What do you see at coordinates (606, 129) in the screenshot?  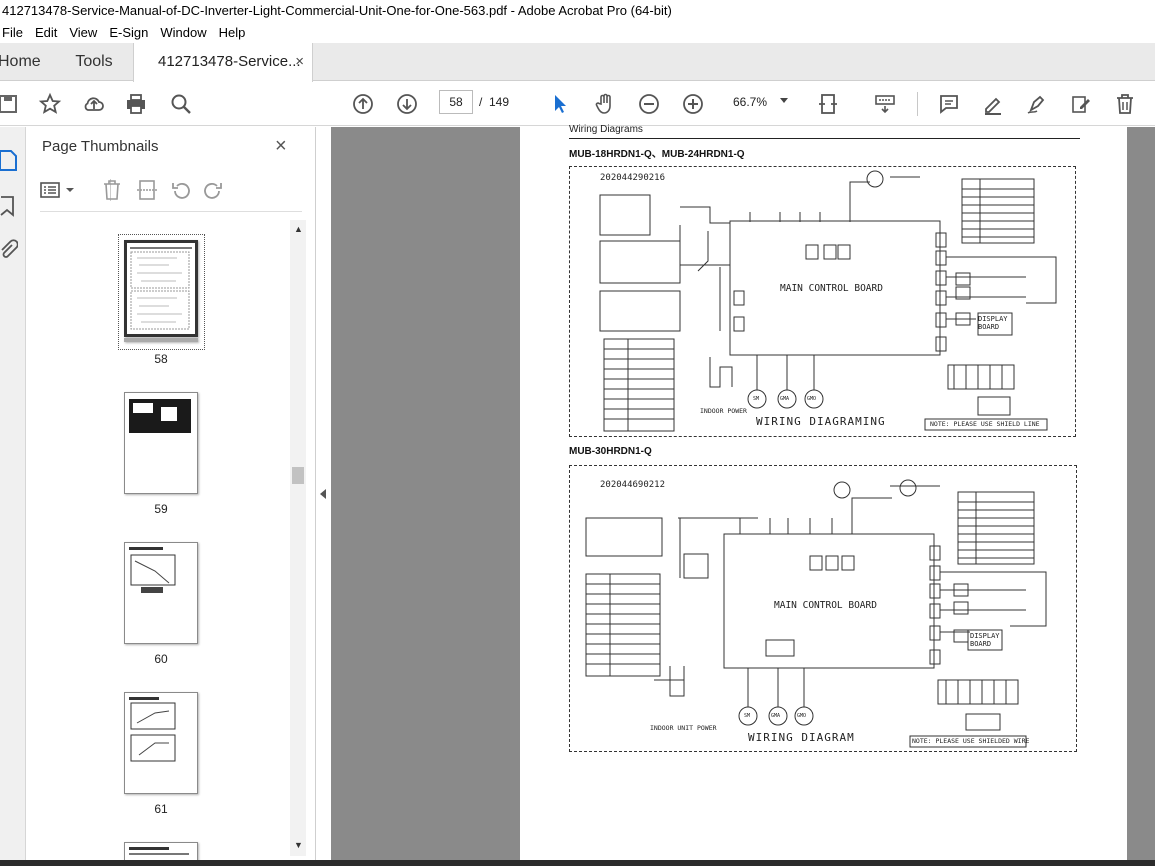 I see `section-header: Wiring Diagrams` at bounding box center [606, 129].